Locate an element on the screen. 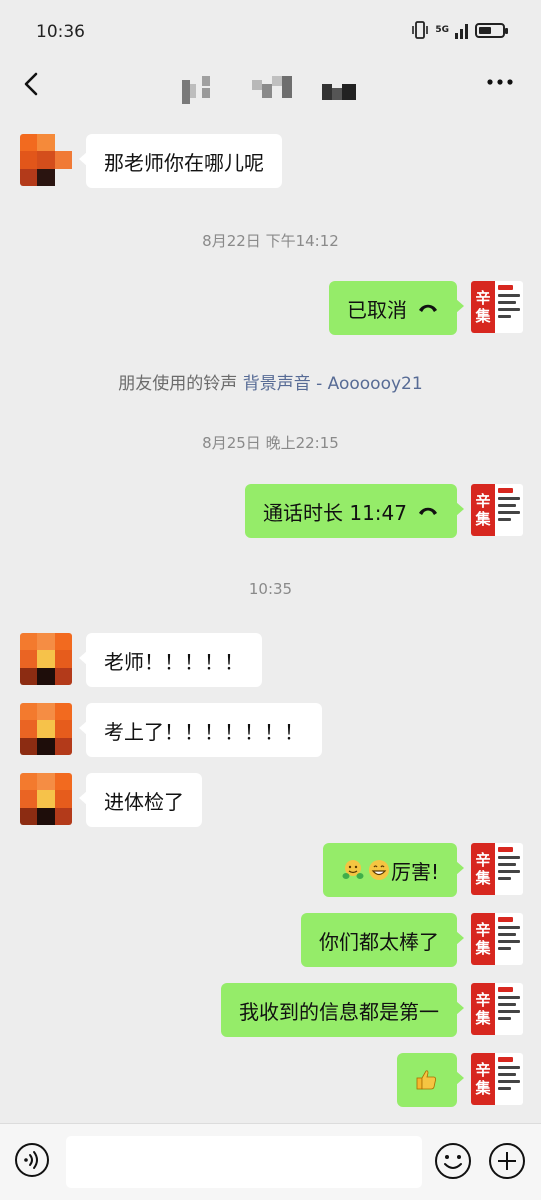 The width and height of the screenshot is (541, 1200). timestamp: 8月22日 下午14:12 is located at coordinates (270, 241).